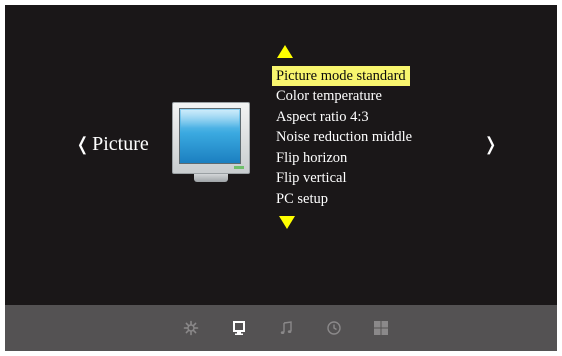  Describe the element at coordinates (341, 76) in the screenshot. I see `menu-item-picture-mode: Picture mode standard` at that location.